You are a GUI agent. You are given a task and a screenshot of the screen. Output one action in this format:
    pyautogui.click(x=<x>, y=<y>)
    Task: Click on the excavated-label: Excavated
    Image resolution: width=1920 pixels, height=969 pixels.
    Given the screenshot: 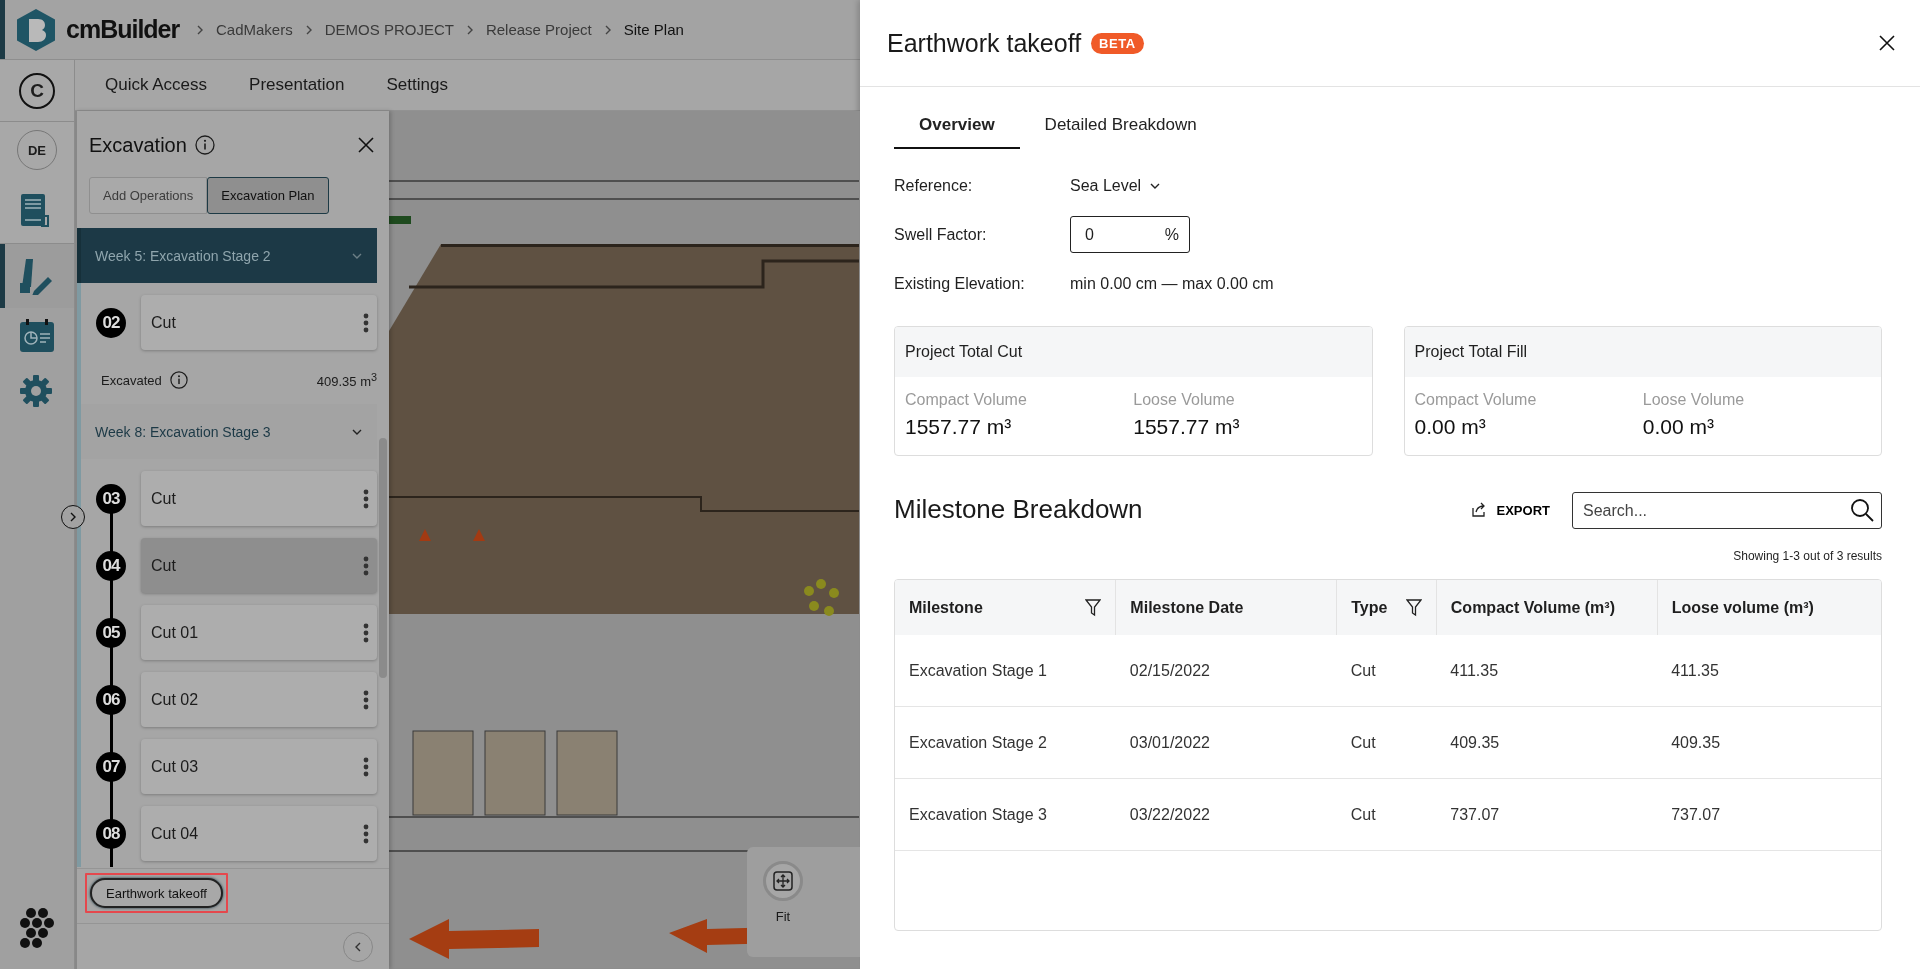 What is the action you would take?
    pyautogui.click(x=131, y=380)
    